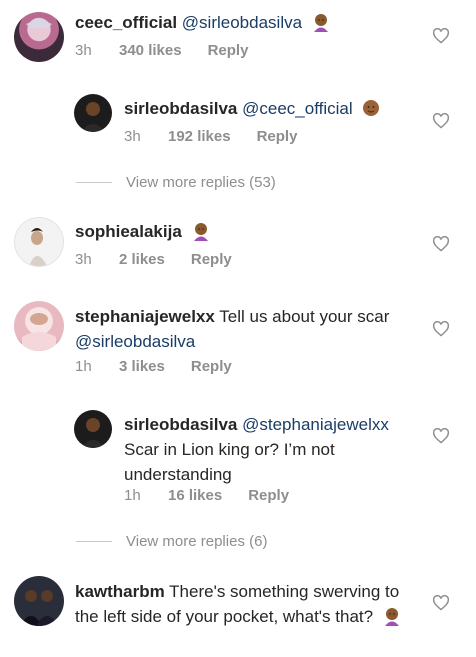 Image resolution: width=476 pixels, height=657 pixels. What do you see at coordinates (145, 316) in the screenshot?
I see `username: stephaniajewelxx` at bounding box center [145, 316].